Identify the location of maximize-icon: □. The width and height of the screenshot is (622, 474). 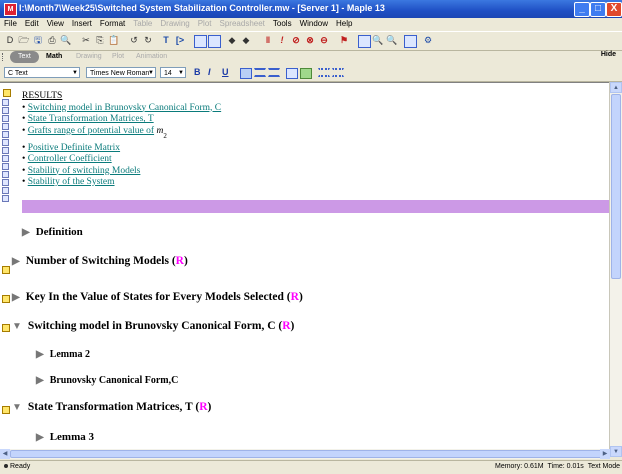
(598, 9).